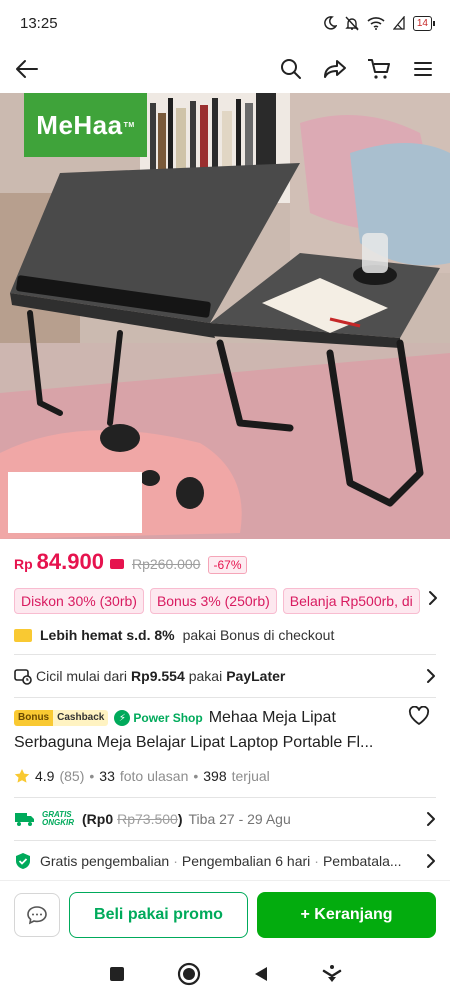 The image size is (450, 1000). I want to click on paylater-row: Cicil mulai dari Rp9.554 pakai PayLater, so click(225, 676).